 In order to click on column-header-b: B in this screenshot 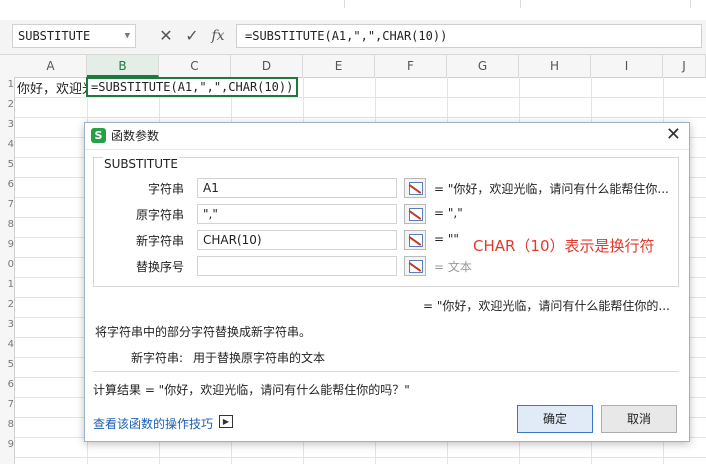, I will do `click(123, 66)`.